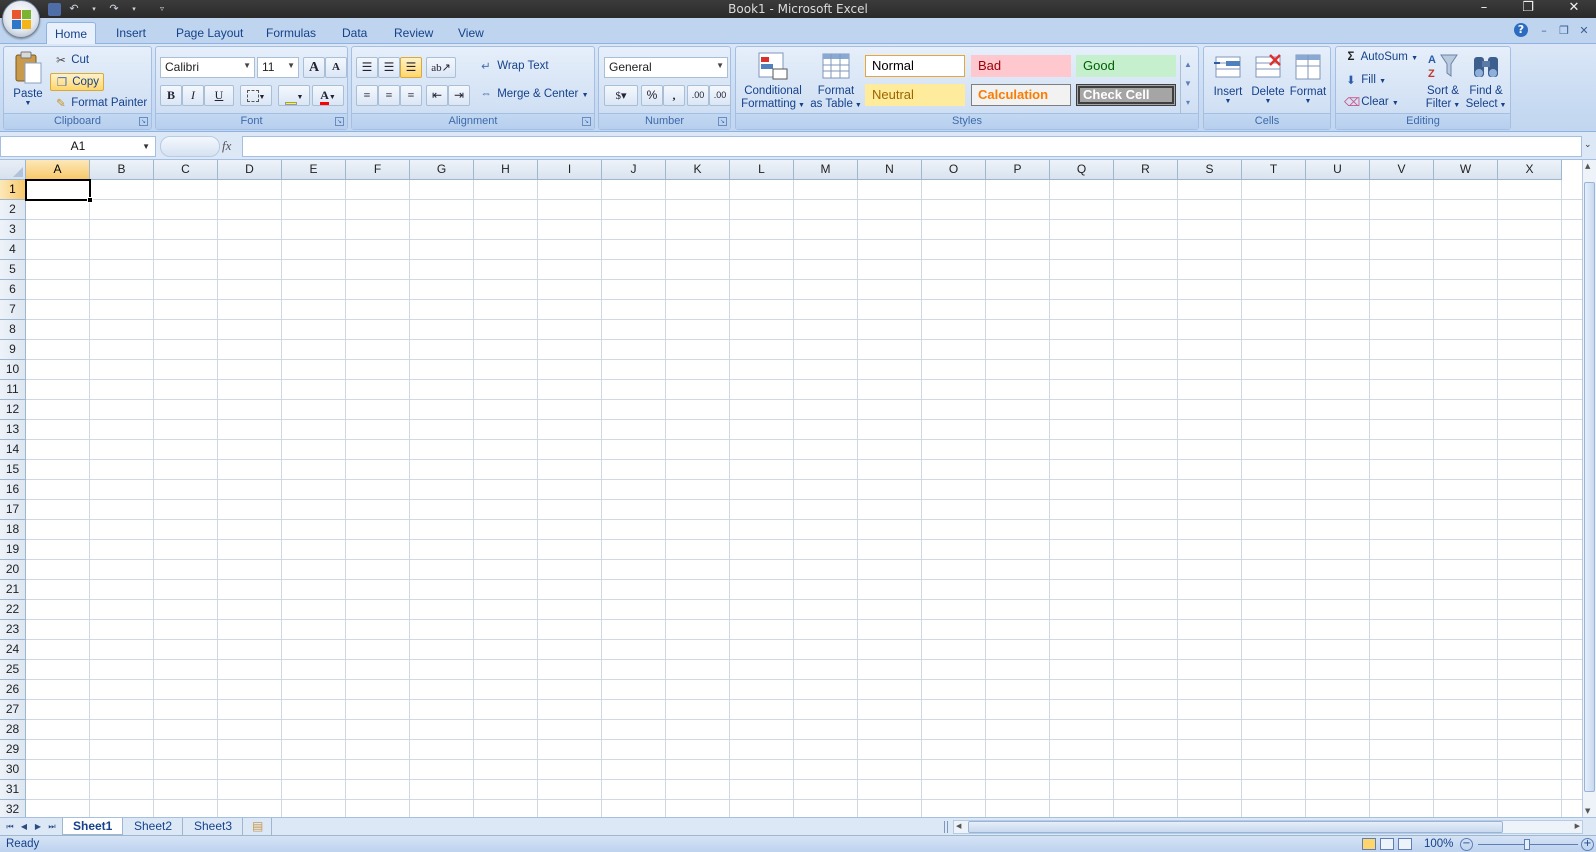 Image resolution: width=1596 pixels, height=852 pixels. What do you see at coordinates (13, 590) in the screenshot?
I see `row-header: 21` at bounding box center [13, 590].